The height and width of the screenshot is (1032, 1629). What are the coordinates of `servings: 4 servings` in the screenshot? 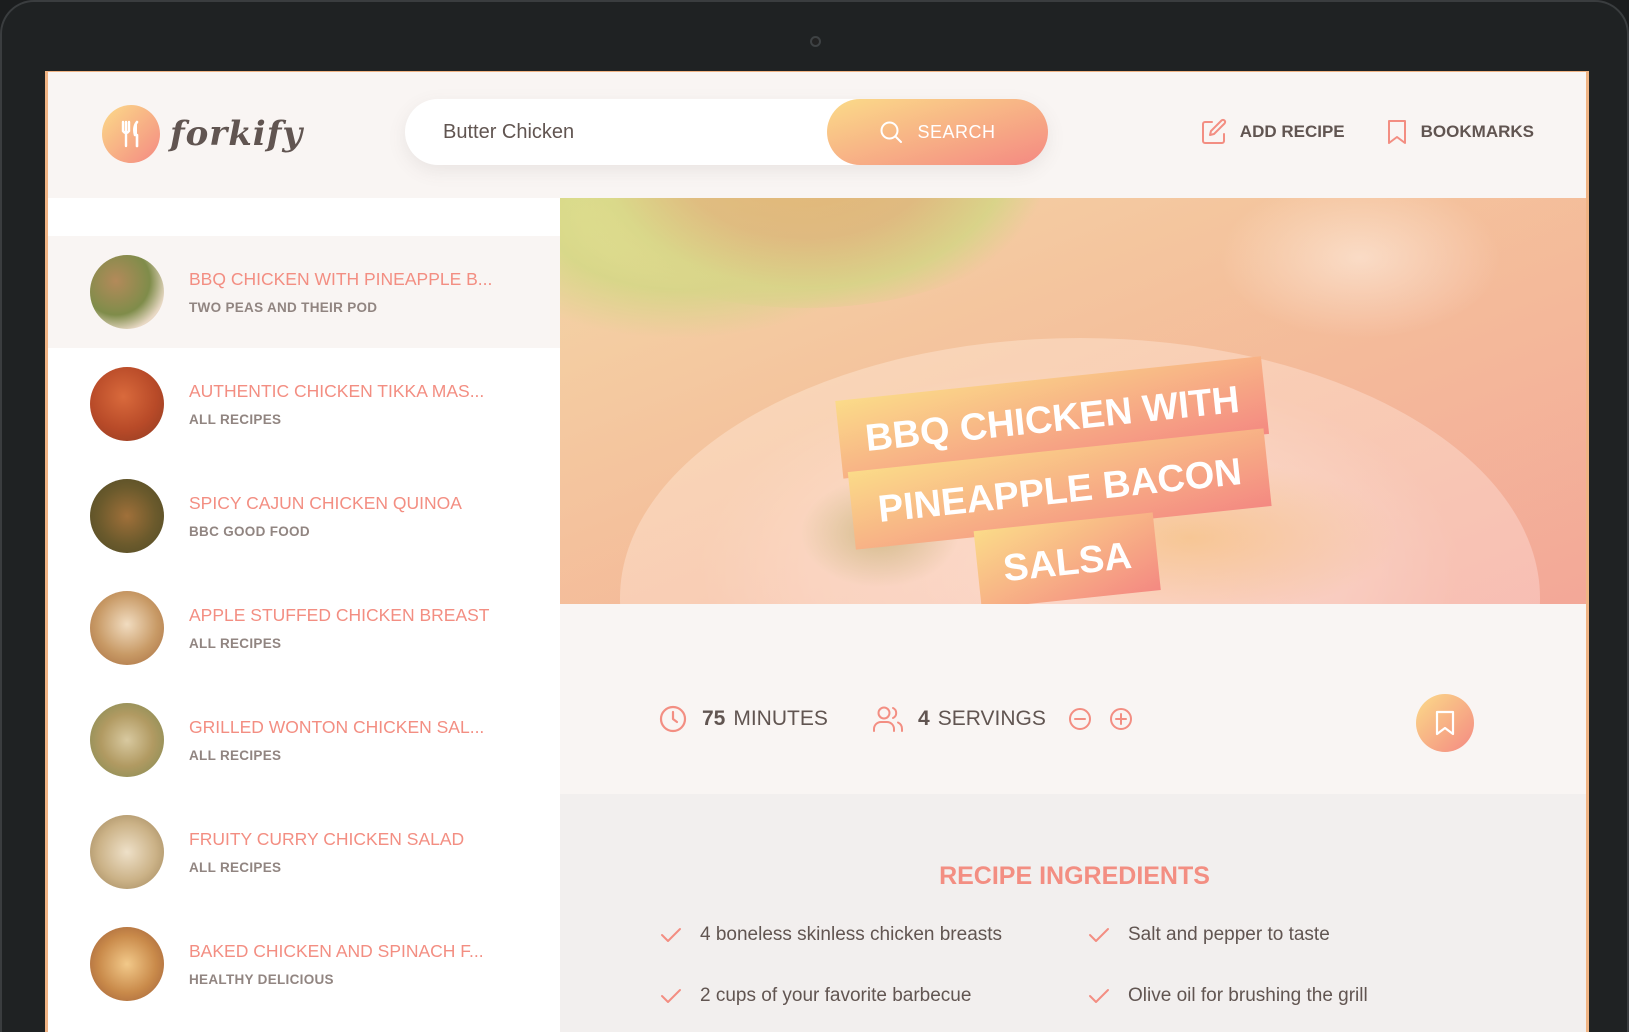 It's located at (1011, 719).